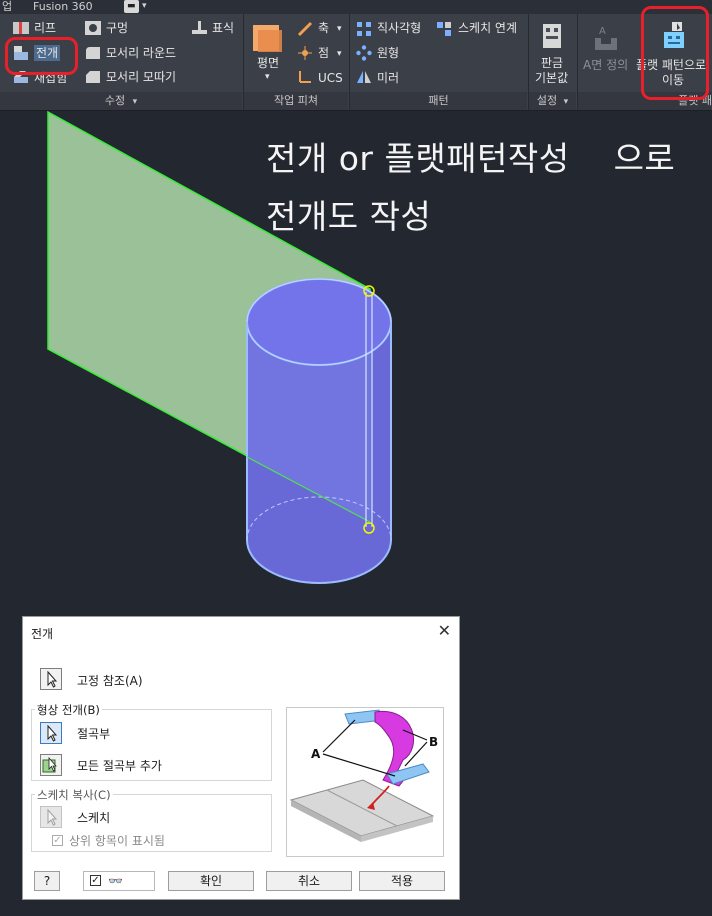 The width and height of the screenshot is (712, 916). I want to click on setup-dropdown-icon: ▾, so click(566, 102).